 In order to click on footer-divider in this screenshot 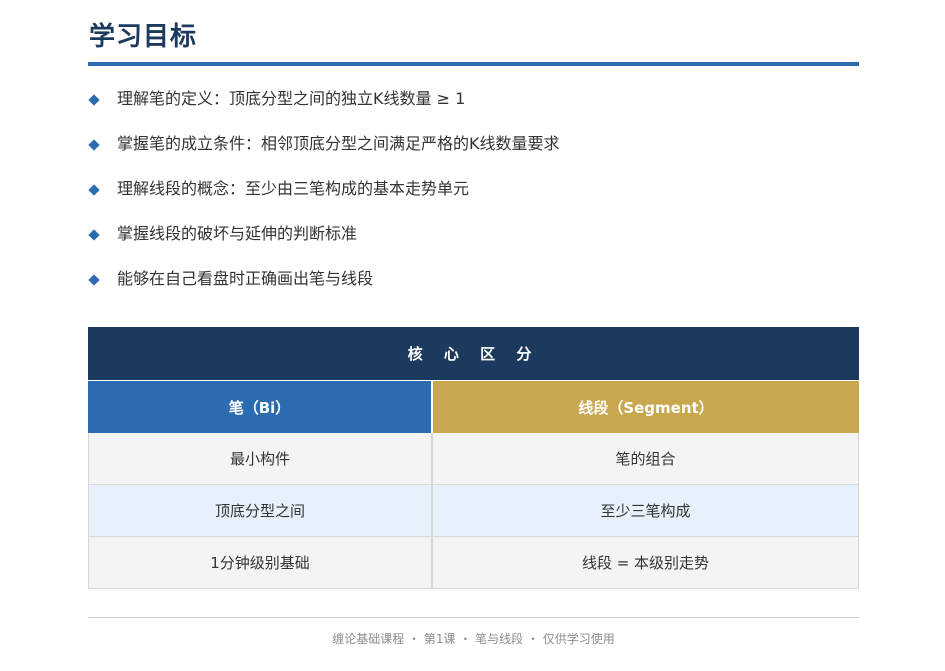, I will do `click(473, 617)`.